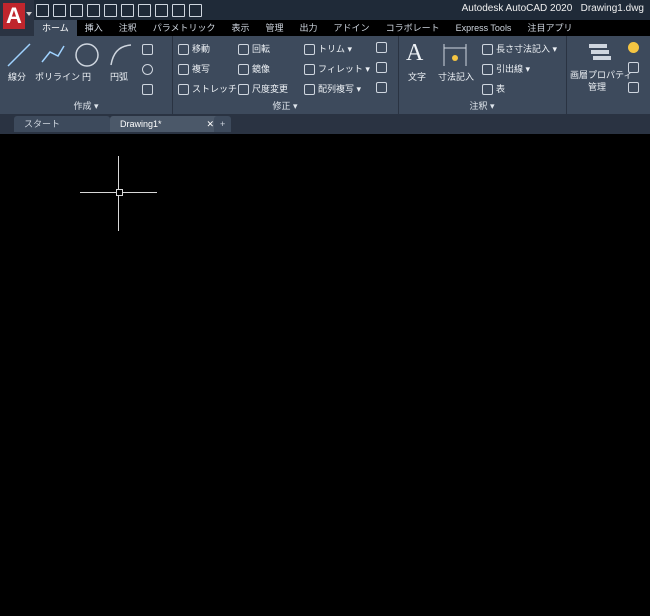 The width and height of the screenshot is (650, 616). What do you see at coordinates (608, 75) in the screenshot?
I see `layers-panel: 画層プロパティ 管理` at bounding box center [608, 75].